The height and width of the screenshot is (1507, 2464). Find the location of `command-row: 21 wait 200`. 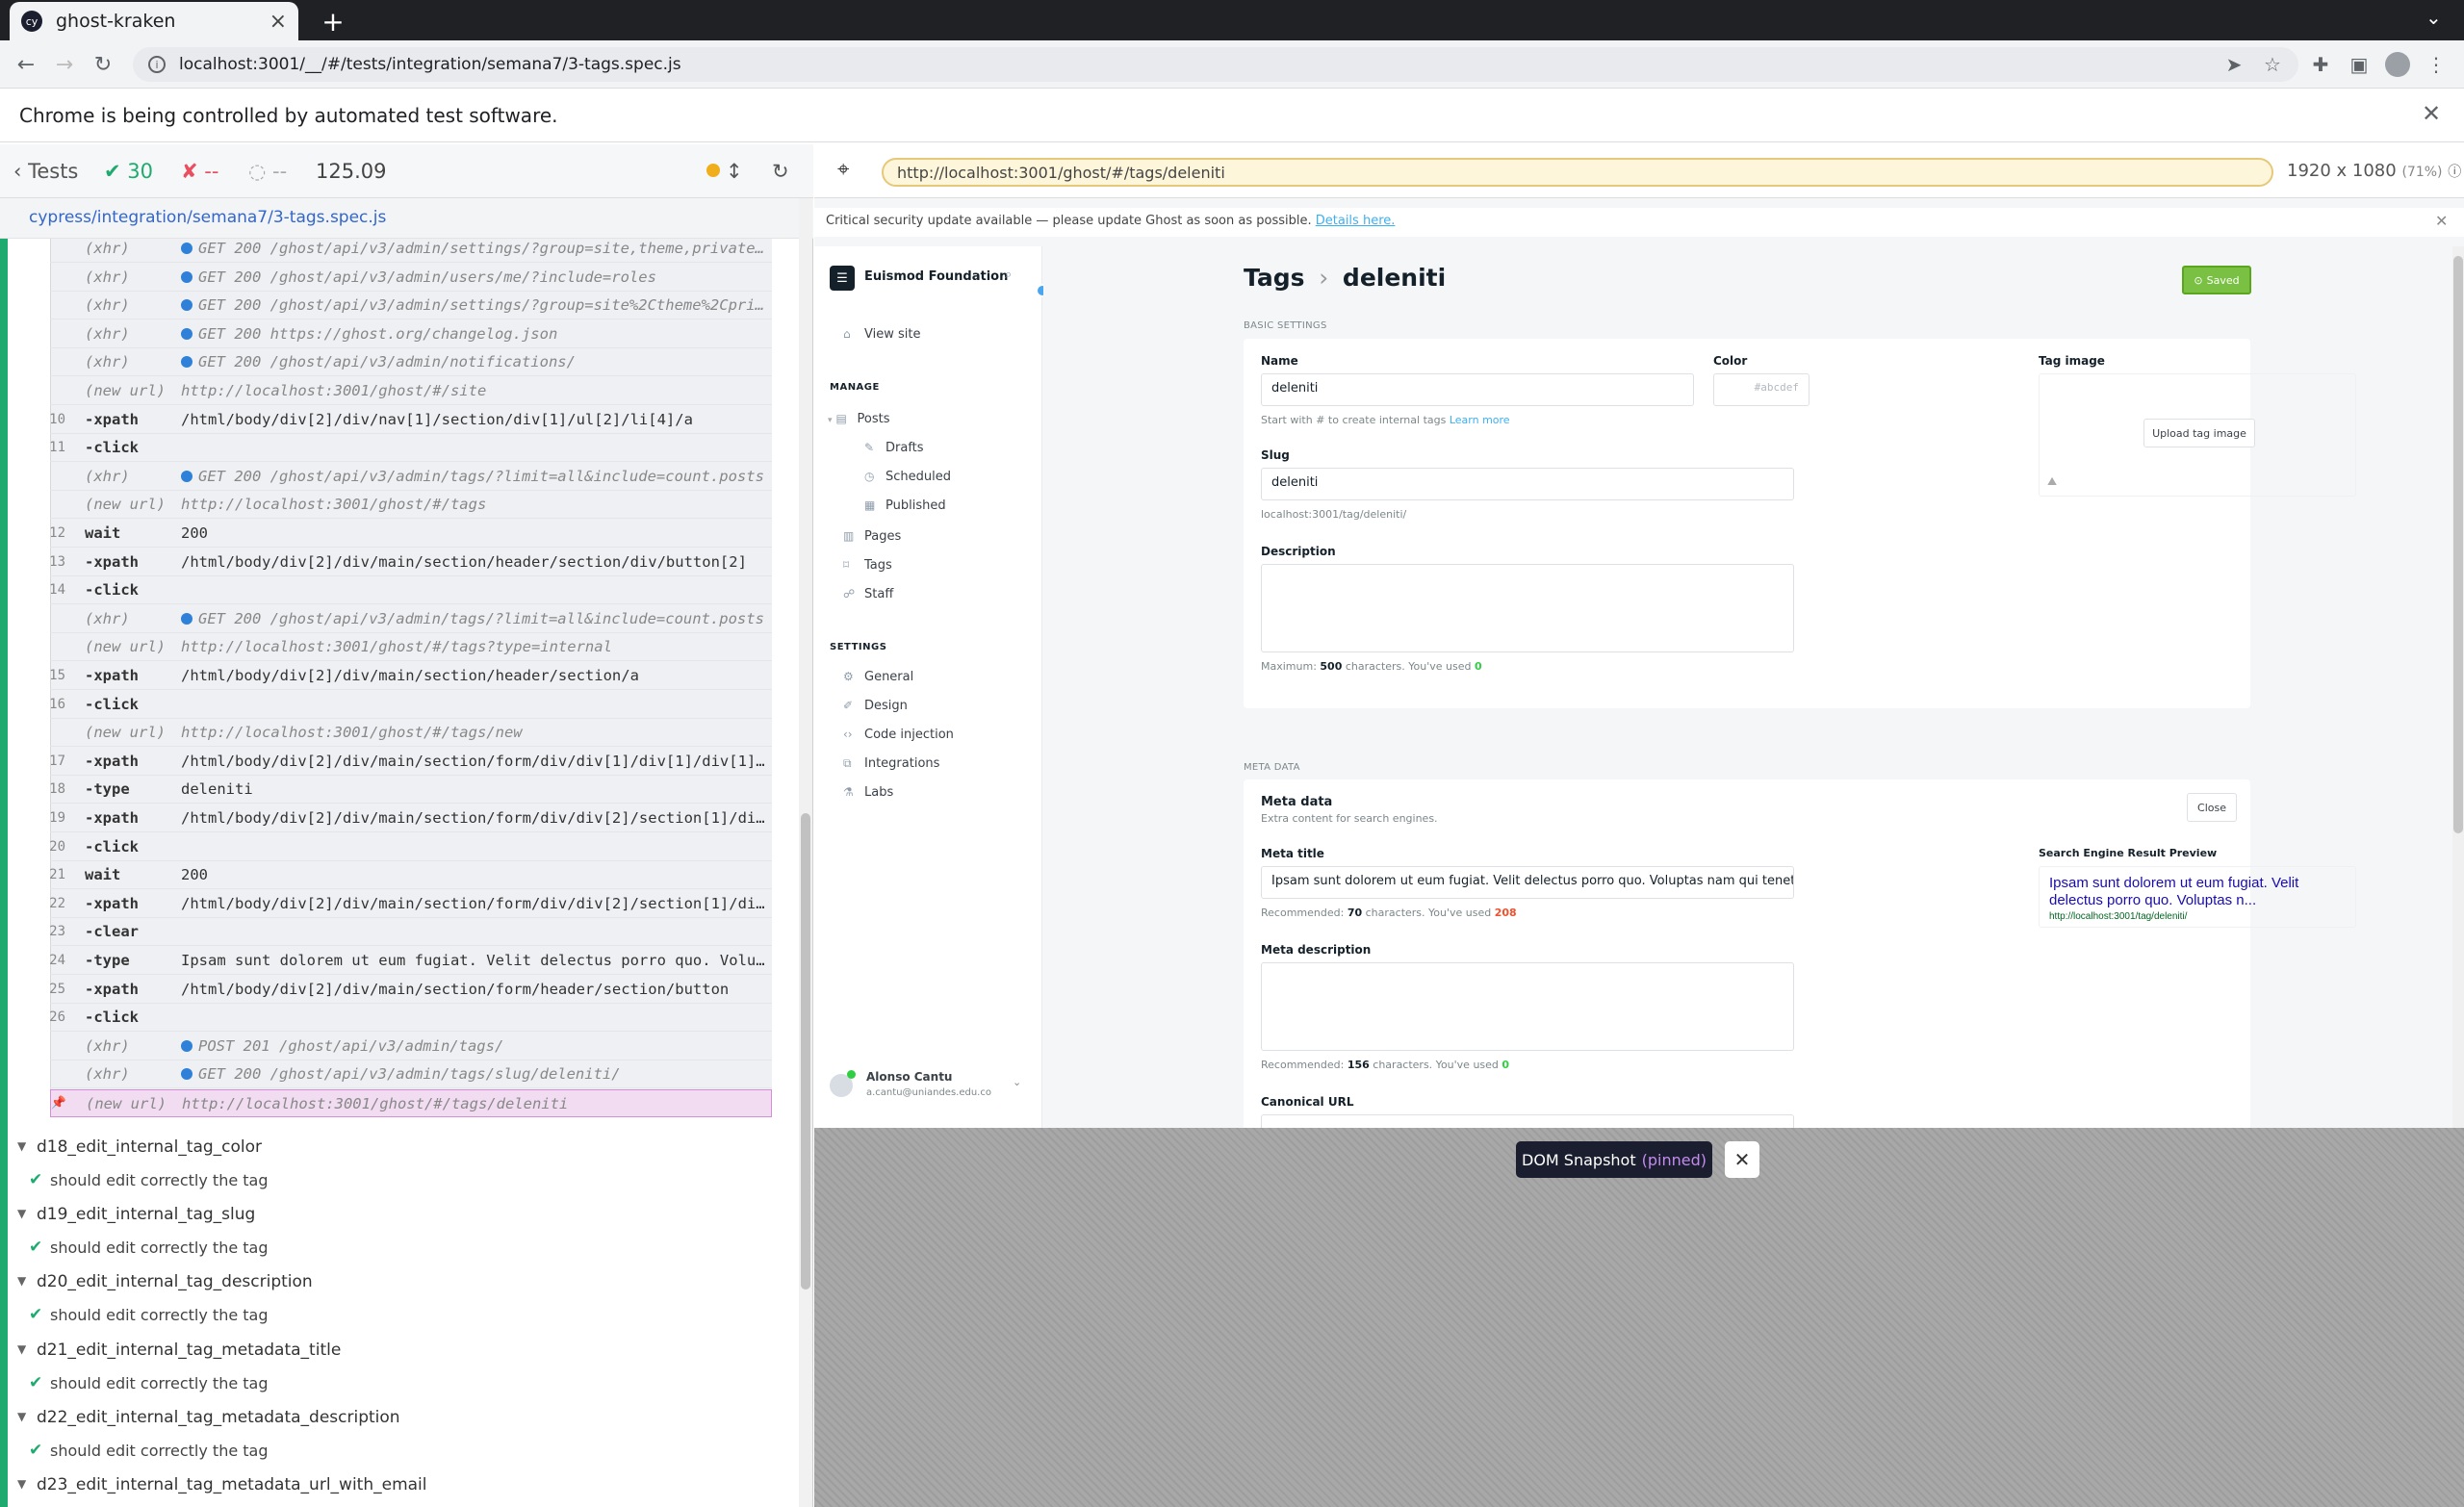

command-row: 21 wait 200 is located at coordinates (411, 875).